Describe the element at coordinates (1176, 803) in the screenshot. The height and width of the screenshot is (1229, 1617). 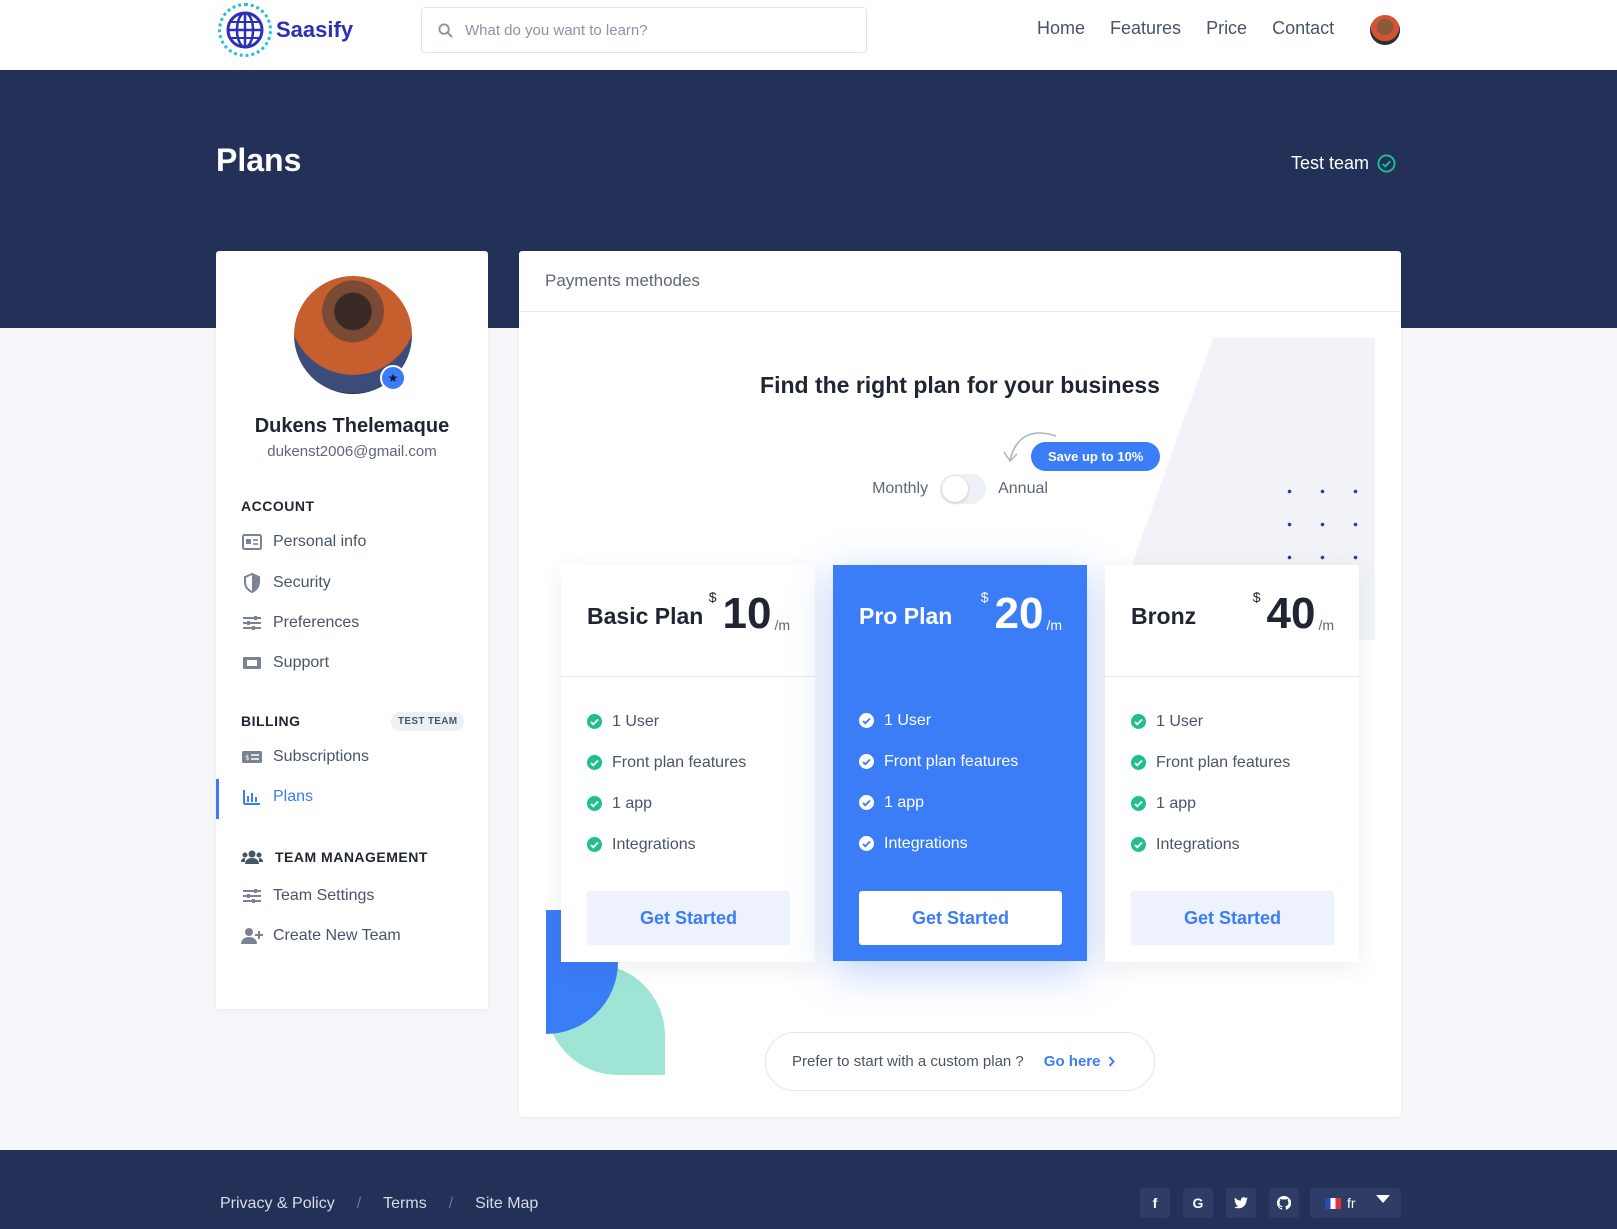
I see `feature-label: 1 app` at that location.